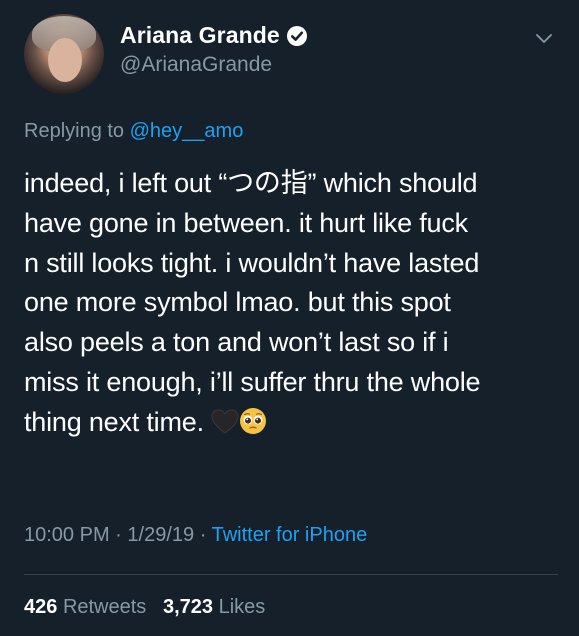 The width and height of the screenshot is (579, 636). I want to click on avatar, so click(64, 54).